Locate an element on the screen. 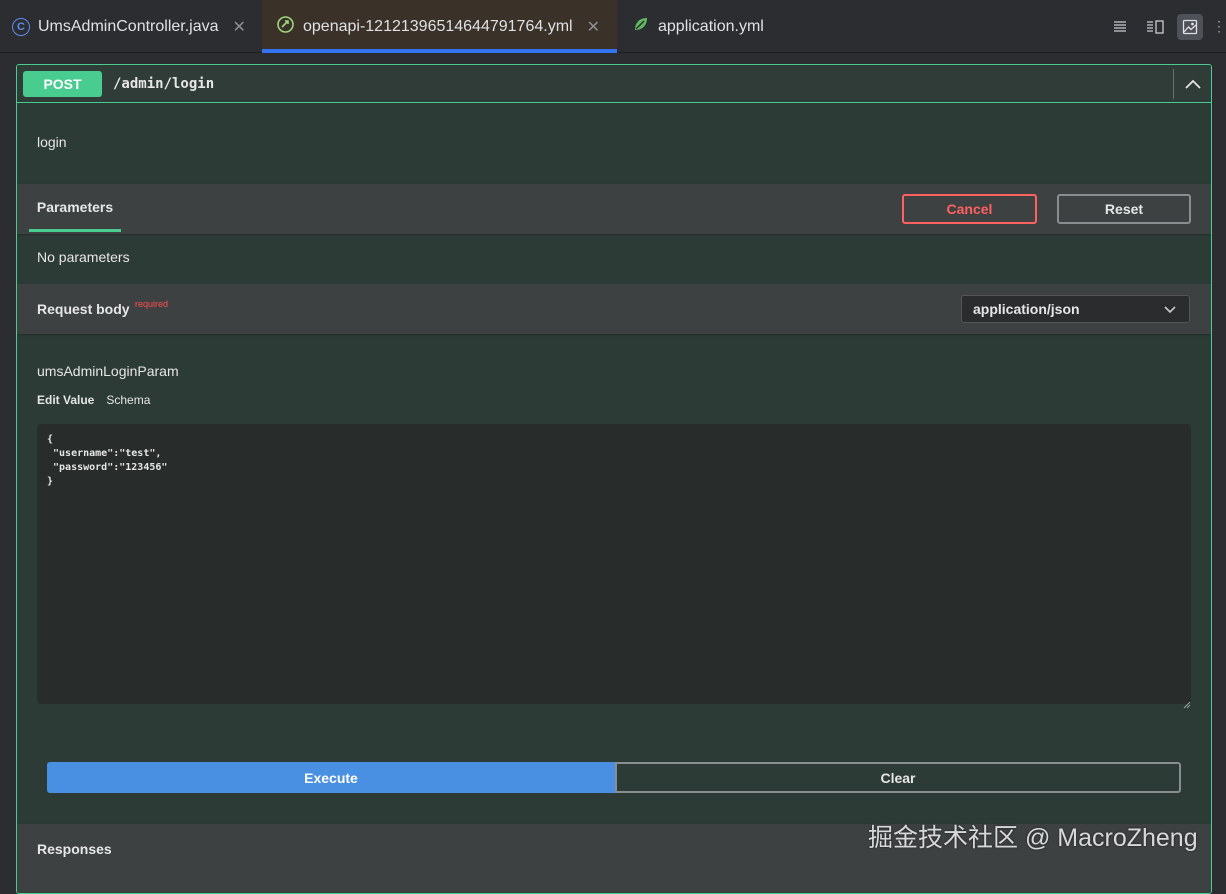  tab-ums-admin-controller: C UmsAdminController.java ✕ is located at coordinates (129, 26).